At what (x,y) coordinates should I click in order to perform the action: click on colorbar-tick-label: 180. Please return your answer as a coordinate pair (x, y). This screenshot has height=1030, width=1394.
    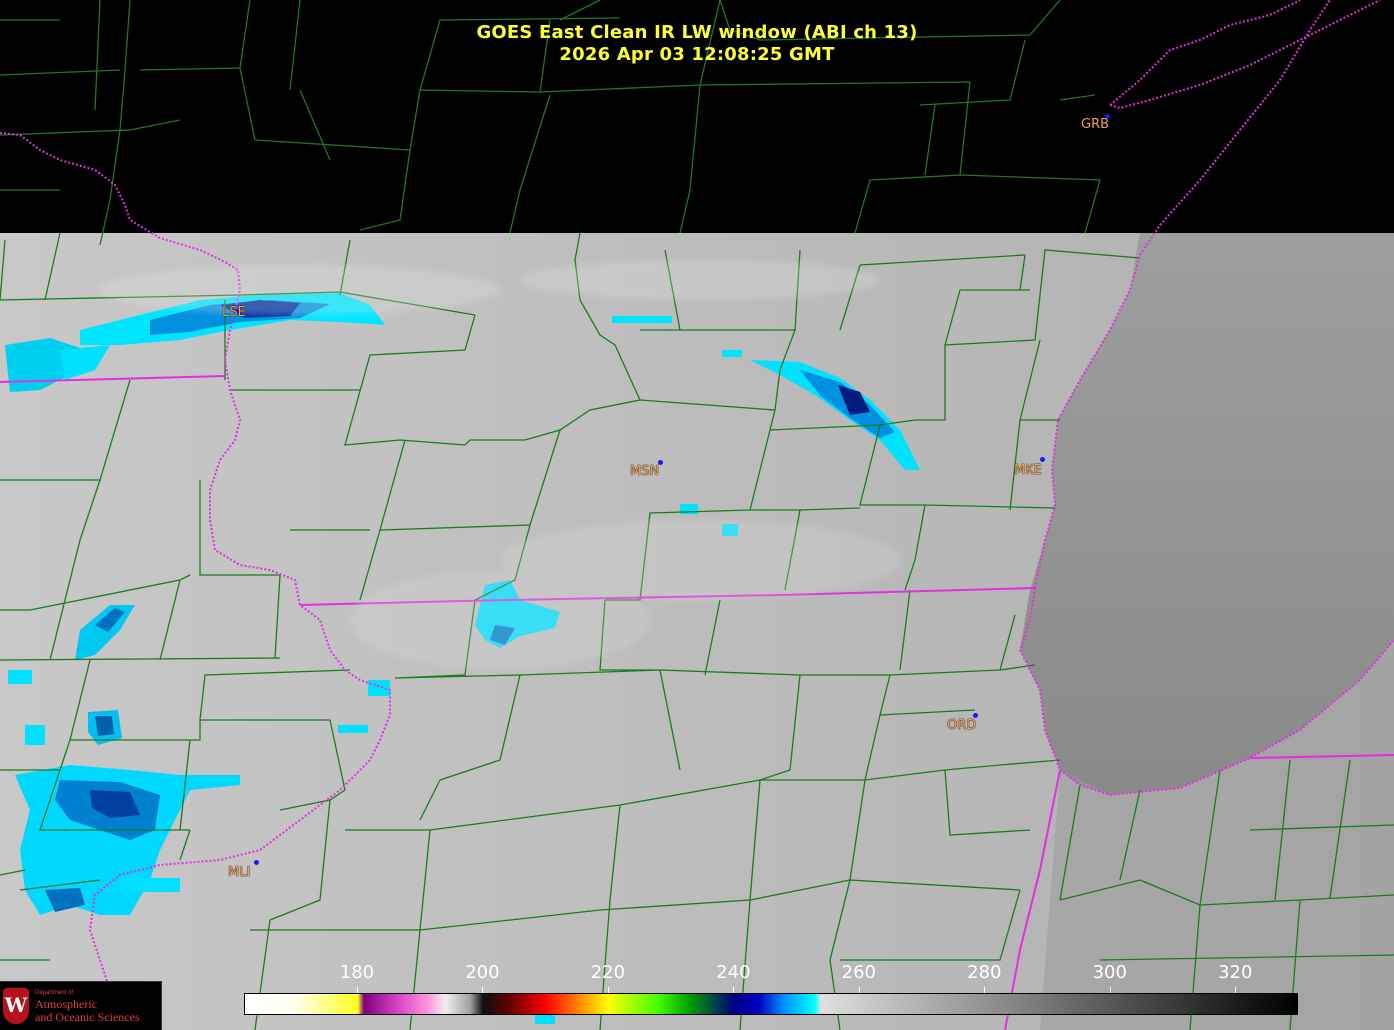
    Looking at the image, I should click on (357, 972).